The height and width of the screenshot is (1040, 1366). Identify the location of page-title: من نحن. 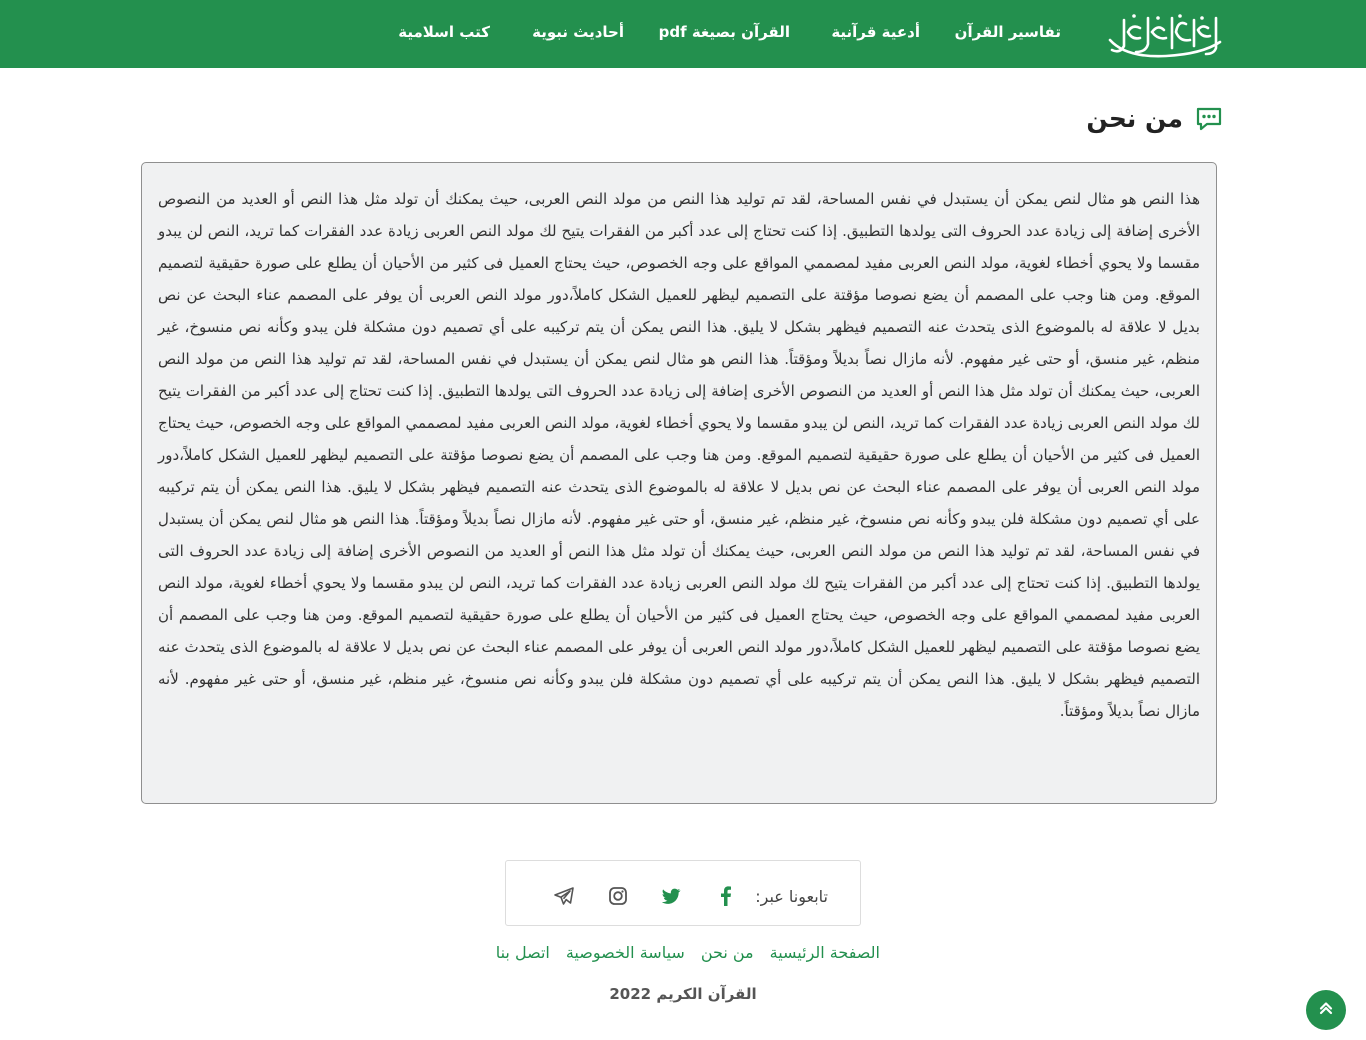
(1134, 118).